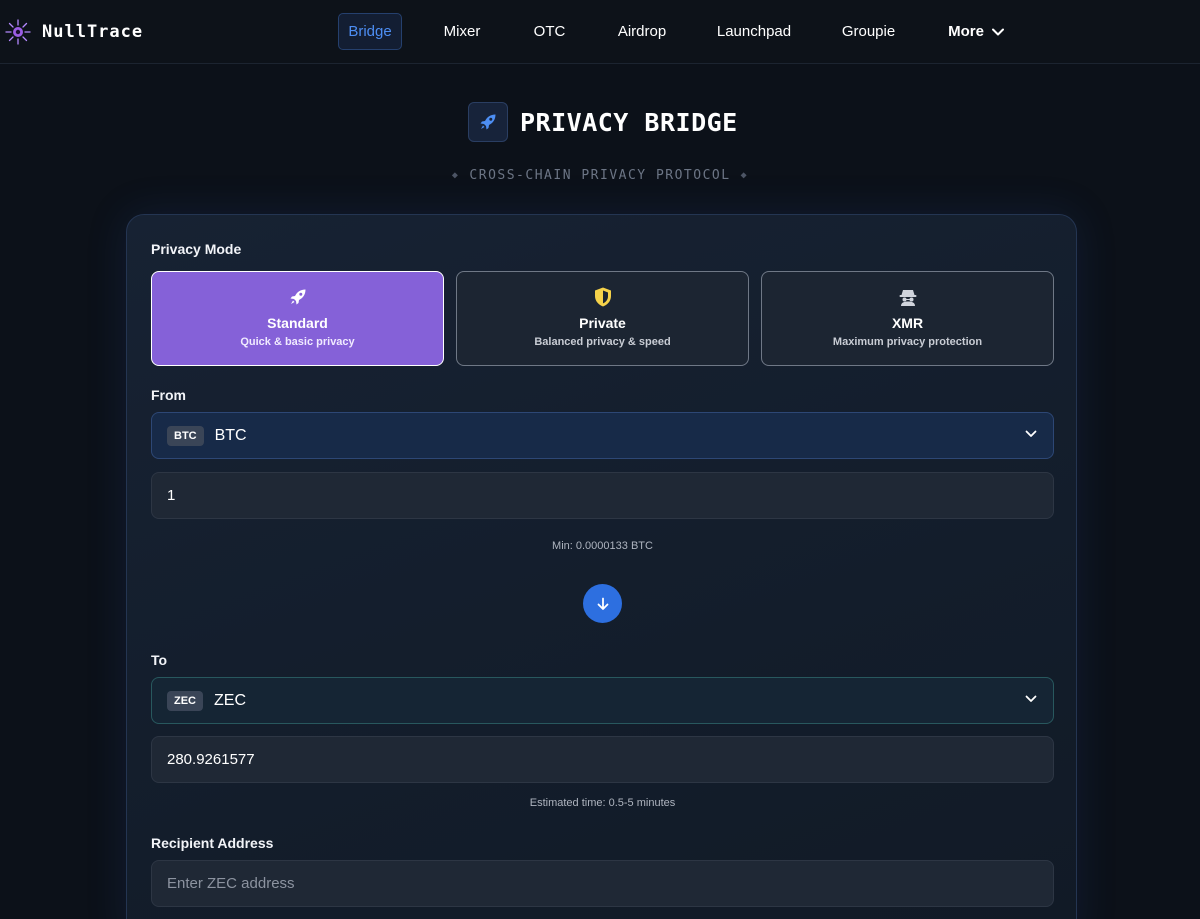 Image resolution: width=1200 pixels, height=919 pixels. Describe the element at coordinates (462, 31) in the screenshot. I see `nav-item-mixer: Mixer` at that location.